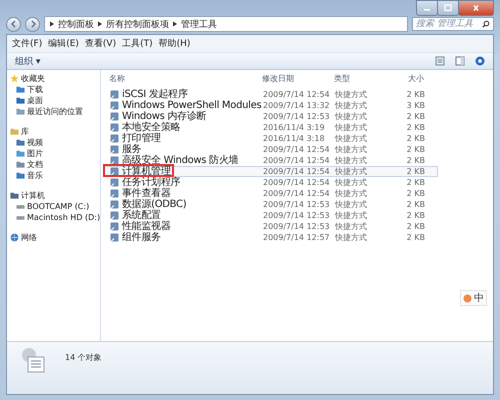 This screenshot has height=400, width=500. I want to click on view-icon, so click(440, 61).